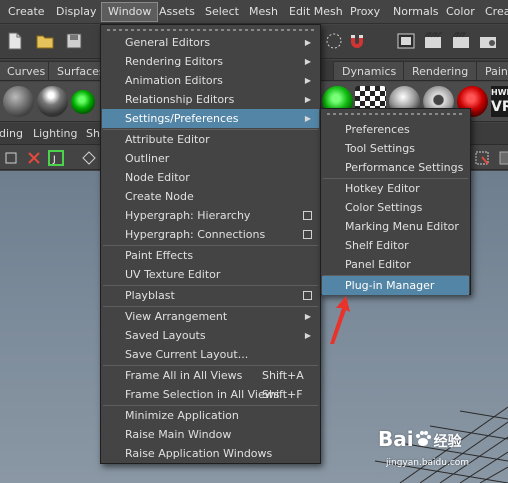  I want to click on menu-select: Select, so click(222, 12).